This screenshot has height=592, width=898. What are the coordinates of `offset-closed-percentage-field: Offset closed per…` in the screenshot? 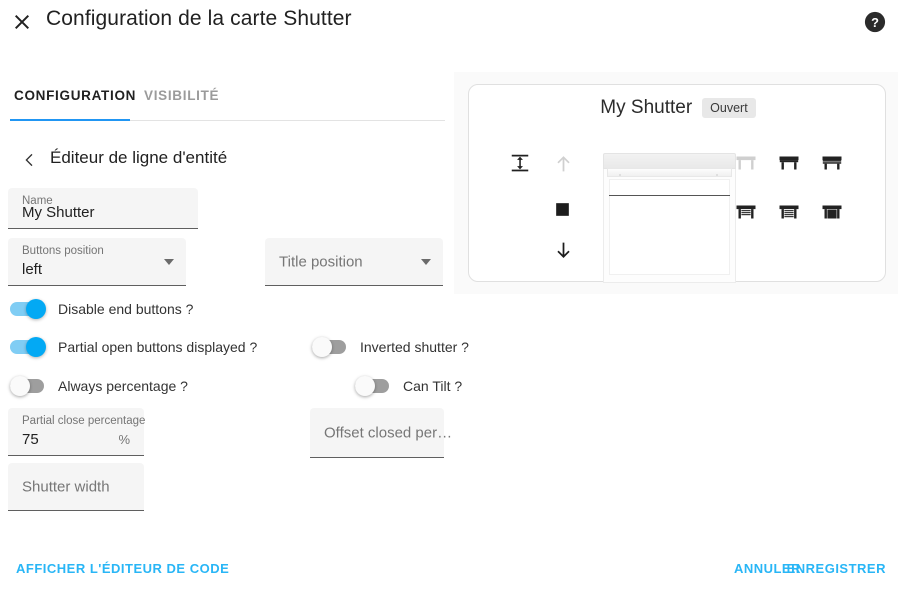 It's located at (381, 433).